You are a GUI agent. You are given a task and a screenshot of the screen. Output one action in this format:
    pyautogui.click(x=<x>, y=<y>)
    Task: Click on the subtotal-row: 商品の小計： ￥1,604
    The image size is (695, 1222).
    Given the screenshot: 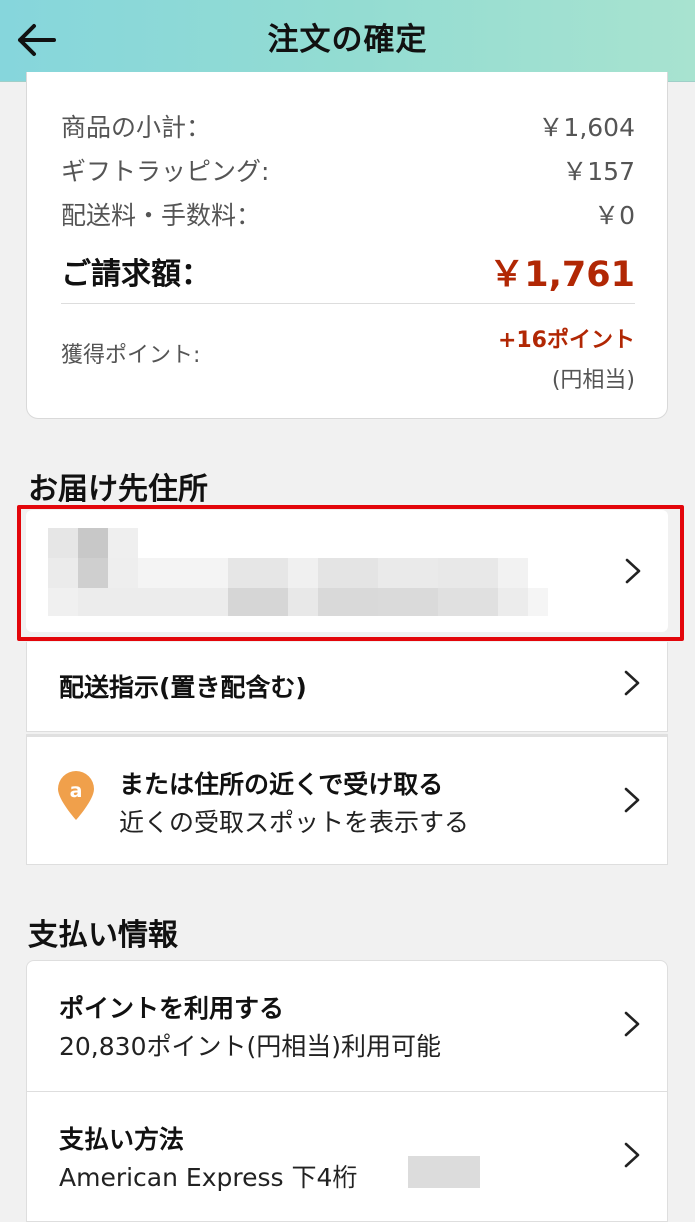 What is the action you would take?
    pyautogui.click(x=348, y=128)
    